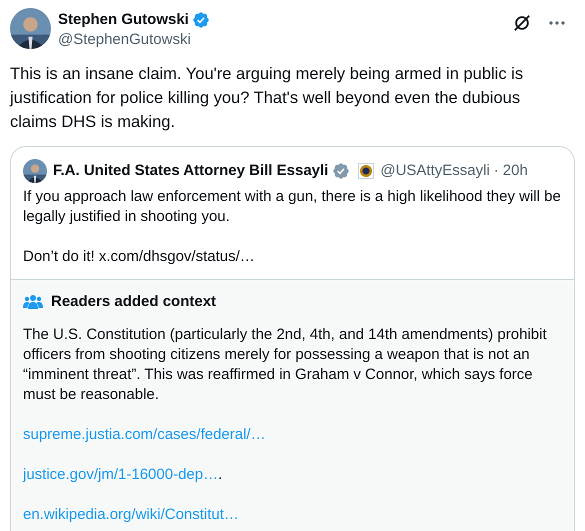 Image resolution: width=585 pixels, height=531 pixels. What do you see at coordinates (557, 23) in the screenshot?
I see `more-icon` at bounding box center [557, 23].